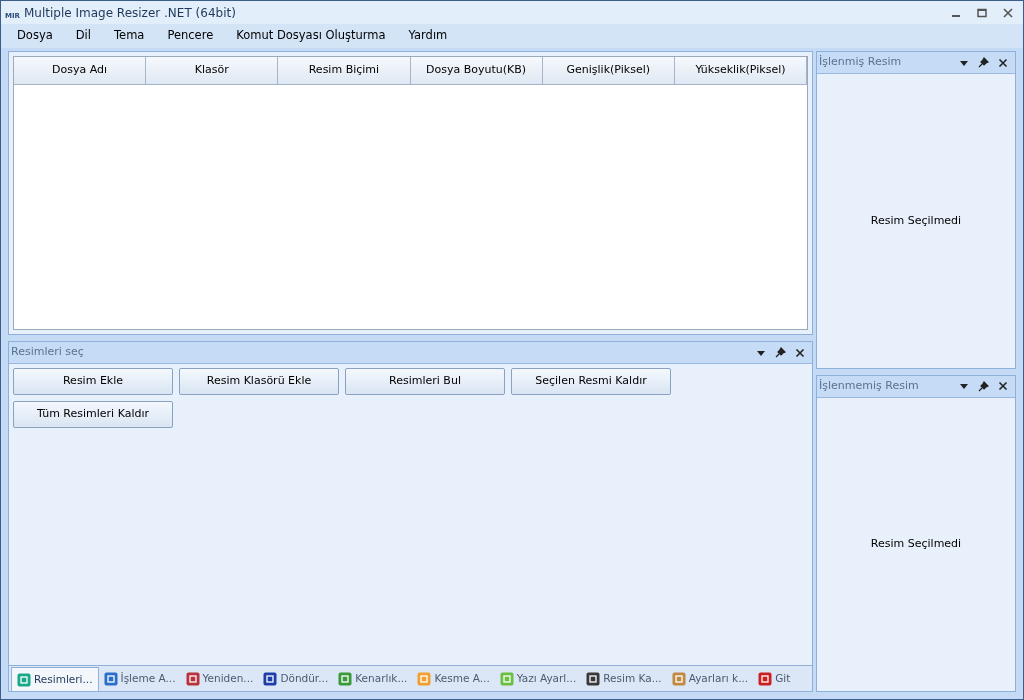  What do you see at coordinates (80, 70) in the screenshot?
I see `column-header: Dosya Adı` at bounding box center [80, 70].